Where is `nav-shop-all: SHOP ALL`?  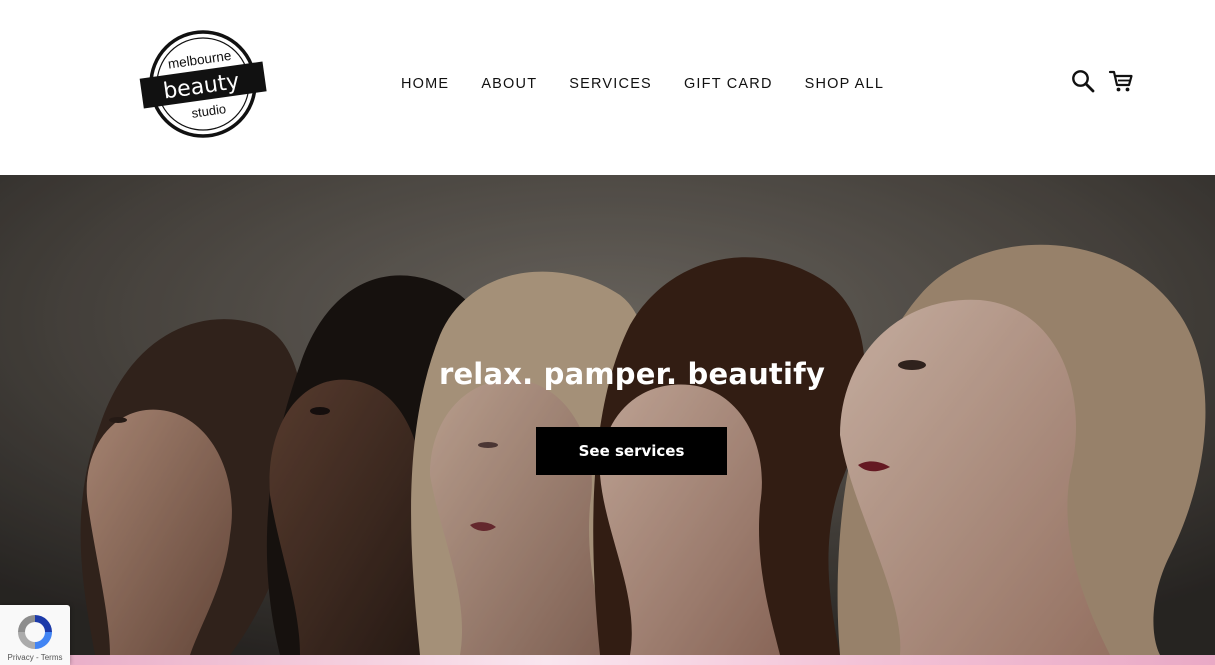 nav-shop-all: SHOP ALL is located at coordinates (844, 84).